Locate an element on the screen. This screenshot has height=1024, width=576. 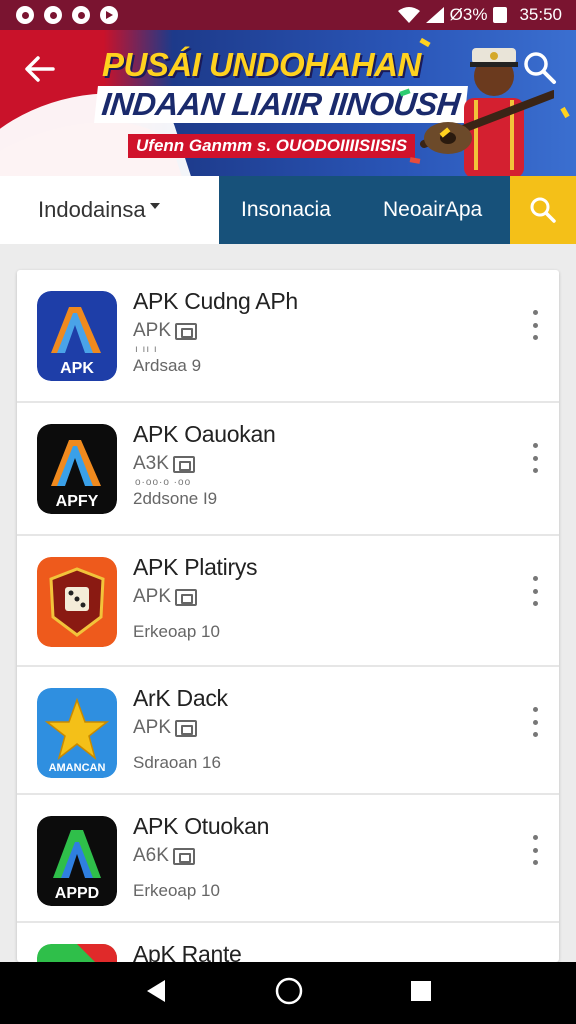
home-icon is located at coordinates (289, 990).